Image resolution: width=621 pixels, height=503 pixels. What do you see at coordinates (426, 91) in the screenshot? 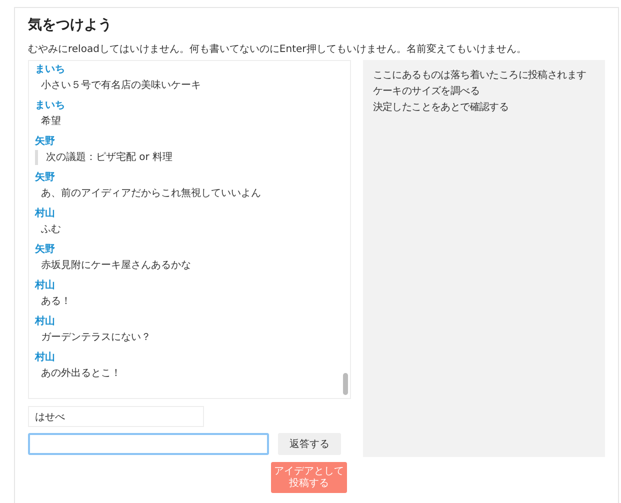
I see `idea-item: ケーキのサイズを調べる` at bounding box center [426, 91].